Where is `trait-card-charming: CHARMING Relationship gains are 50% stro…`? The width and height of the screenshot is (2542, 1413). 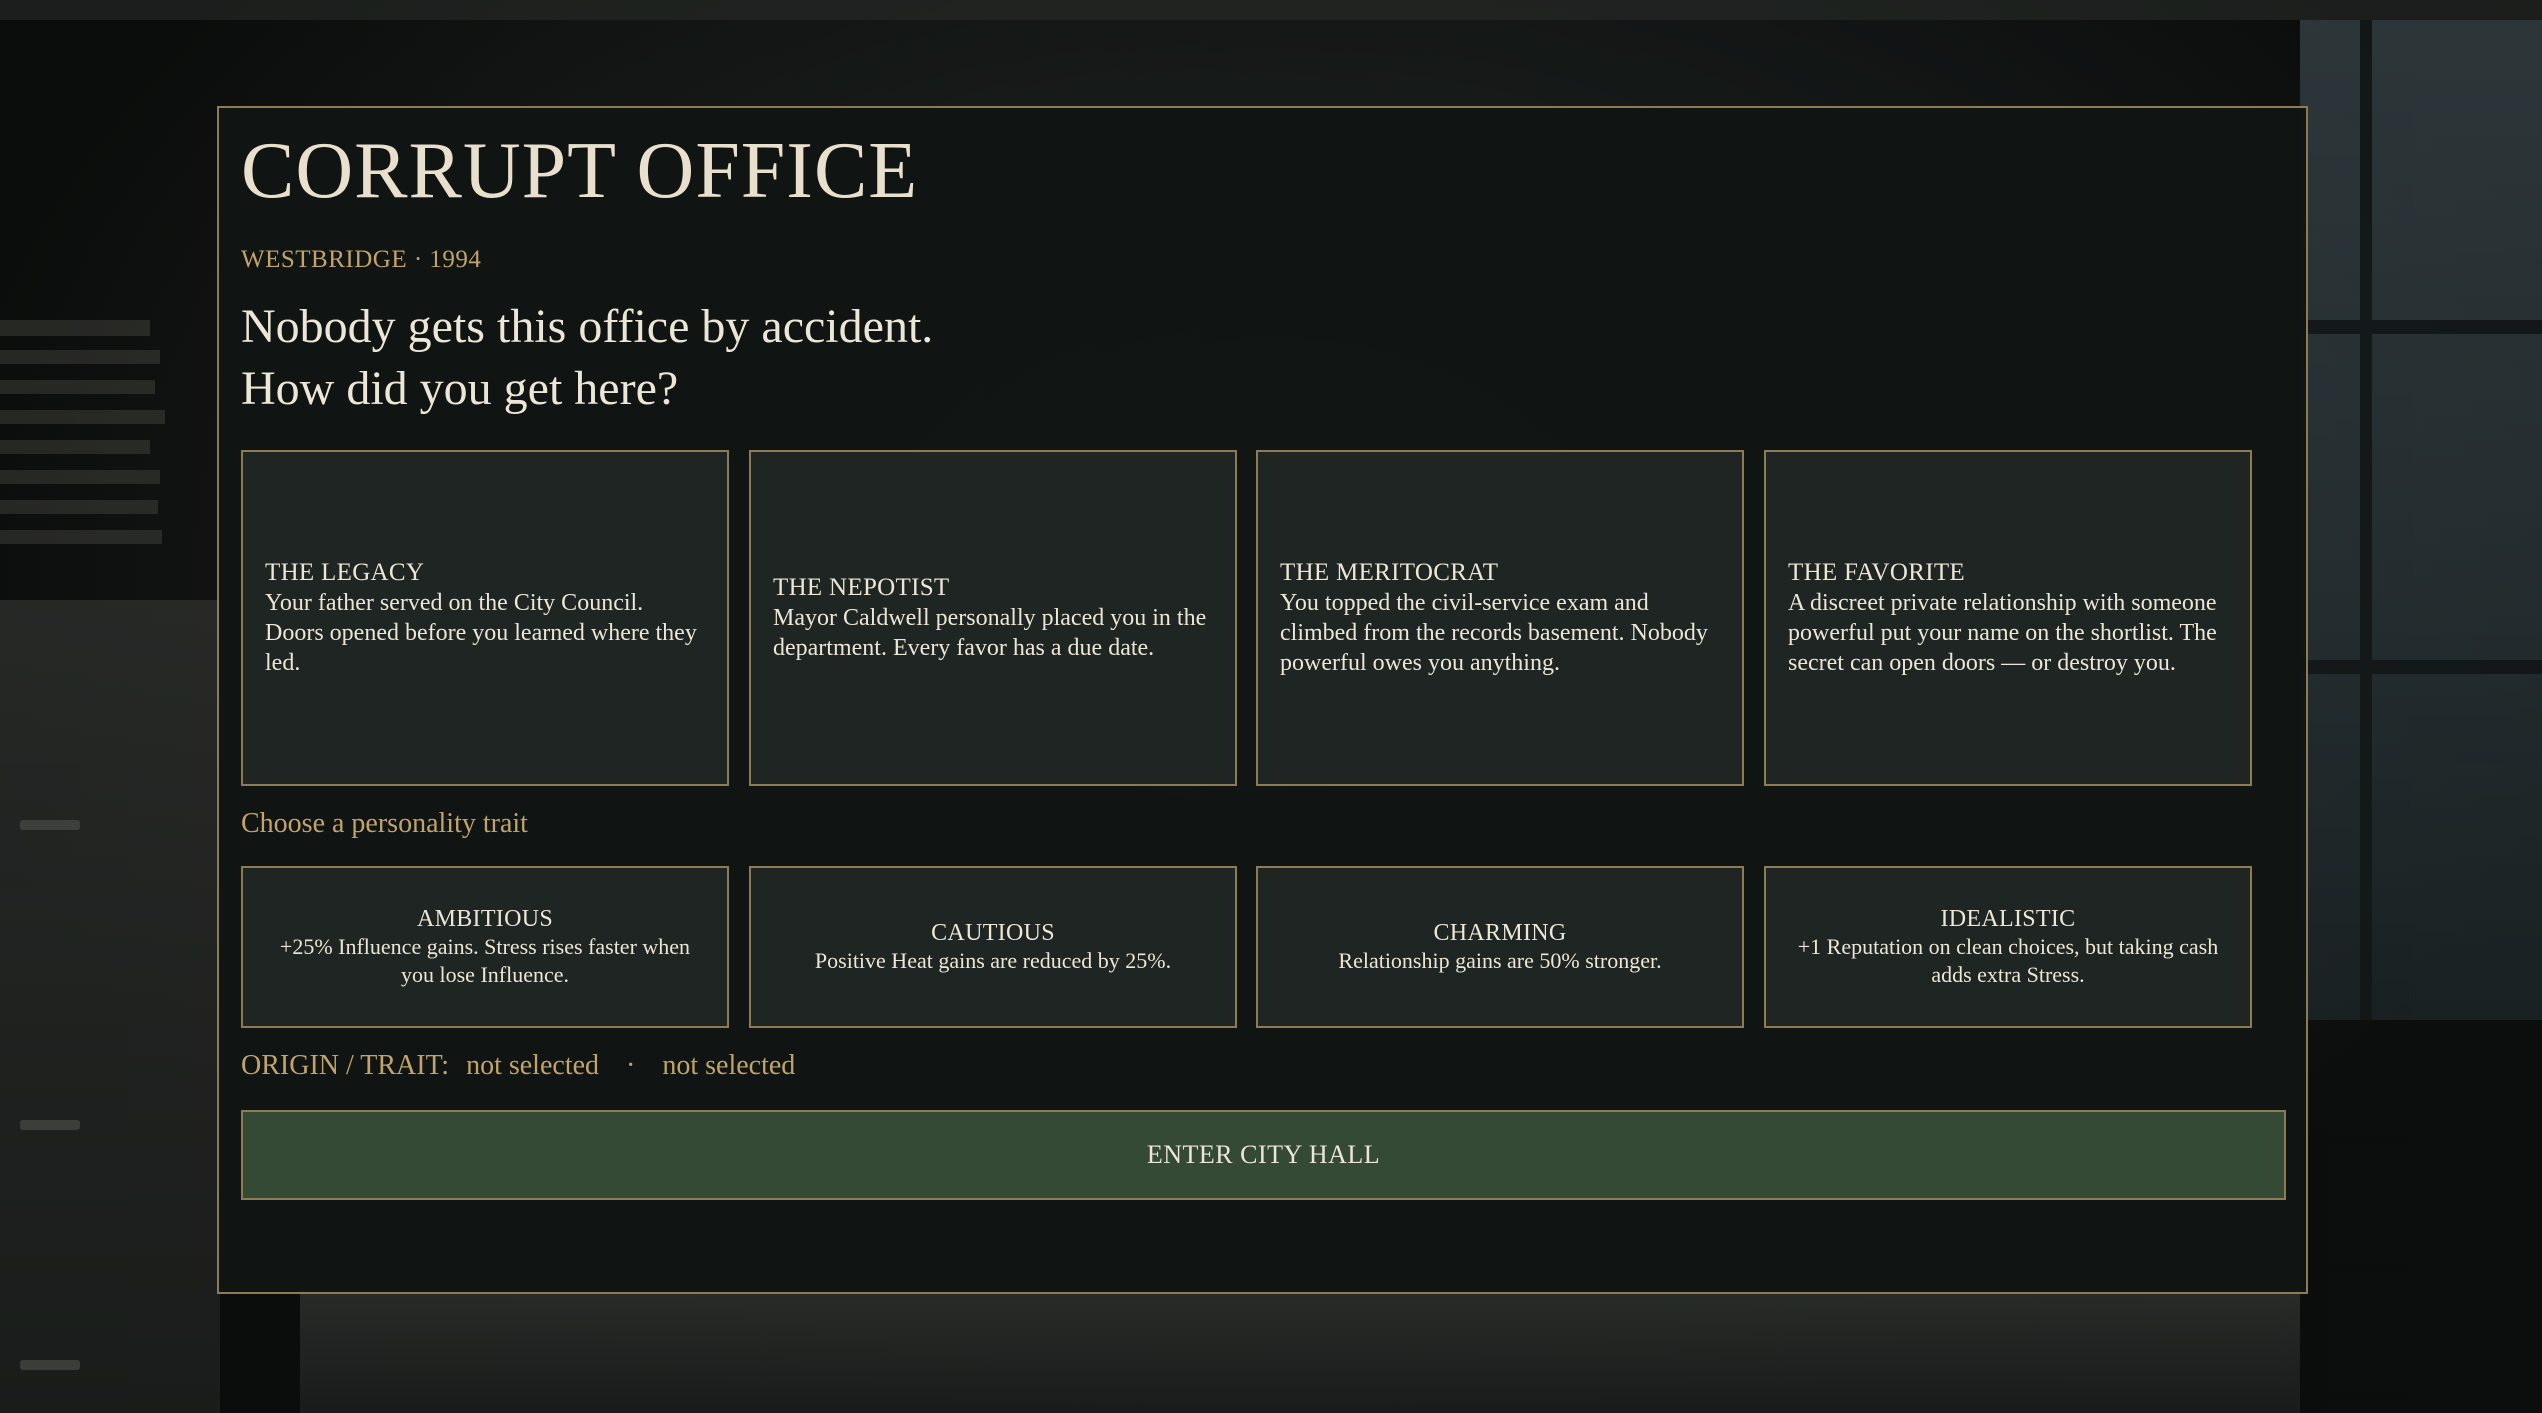 trait-card-charming: CHARMING Relationship gains are 50% stro… is located at coordinates (1500, 947).